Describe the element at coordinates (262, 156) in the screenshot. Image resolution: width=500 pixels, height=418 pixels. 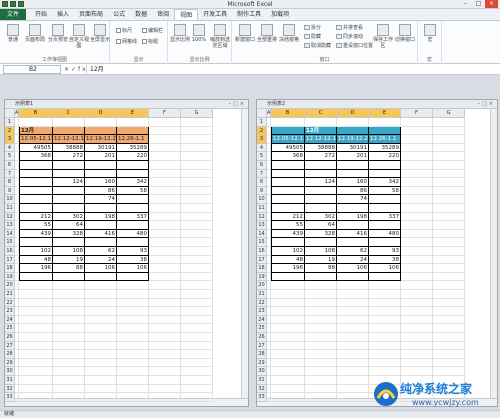
I see `row-header-5: 5` at that location.